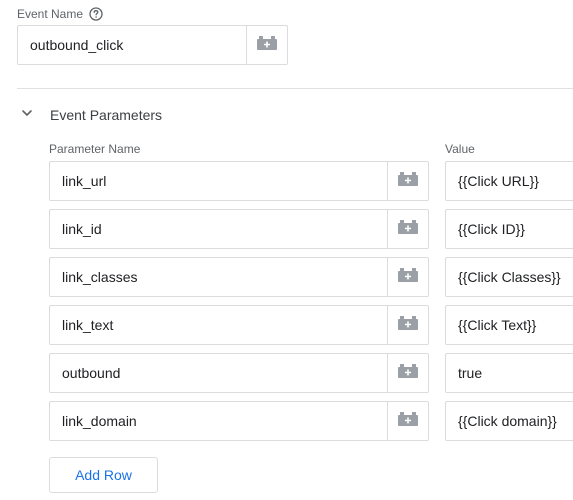 This screenshot has height=500, width=573. What do you see at coordinates (218, 181) in the screenshot?
I see `parameter-name-value: link_url` at bounding box center [218, 181].